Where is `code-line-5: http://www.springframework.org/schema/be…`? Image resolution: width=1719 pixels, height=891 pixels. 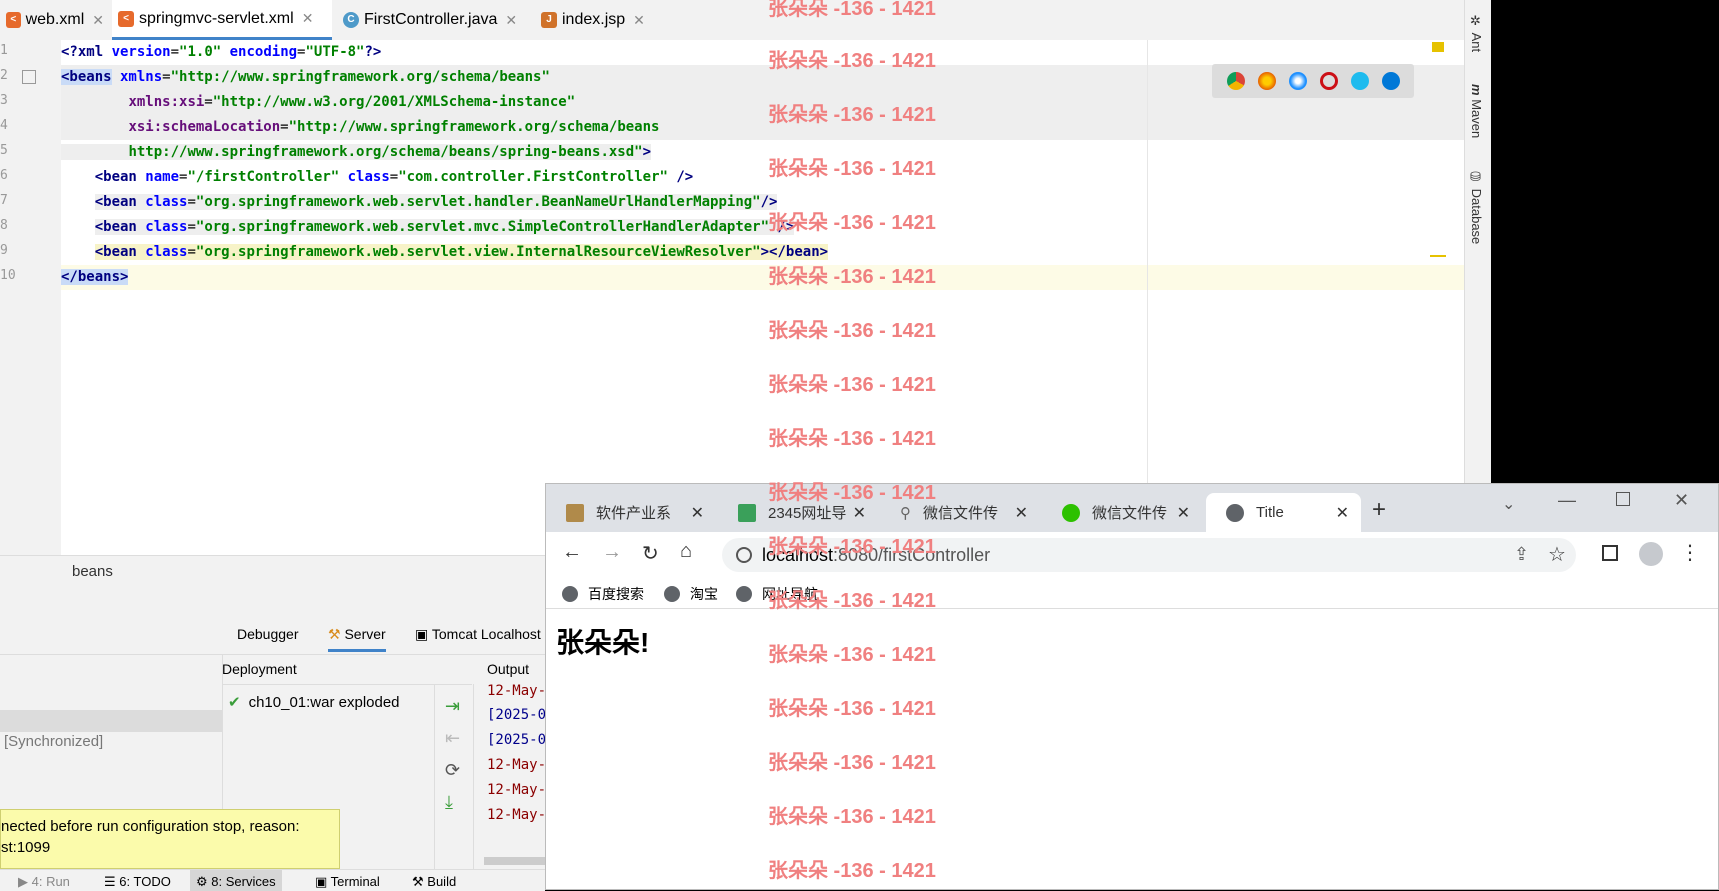
code-line-5: http://www.springframework.org/schema/be… is located at coordinates (762, 152).